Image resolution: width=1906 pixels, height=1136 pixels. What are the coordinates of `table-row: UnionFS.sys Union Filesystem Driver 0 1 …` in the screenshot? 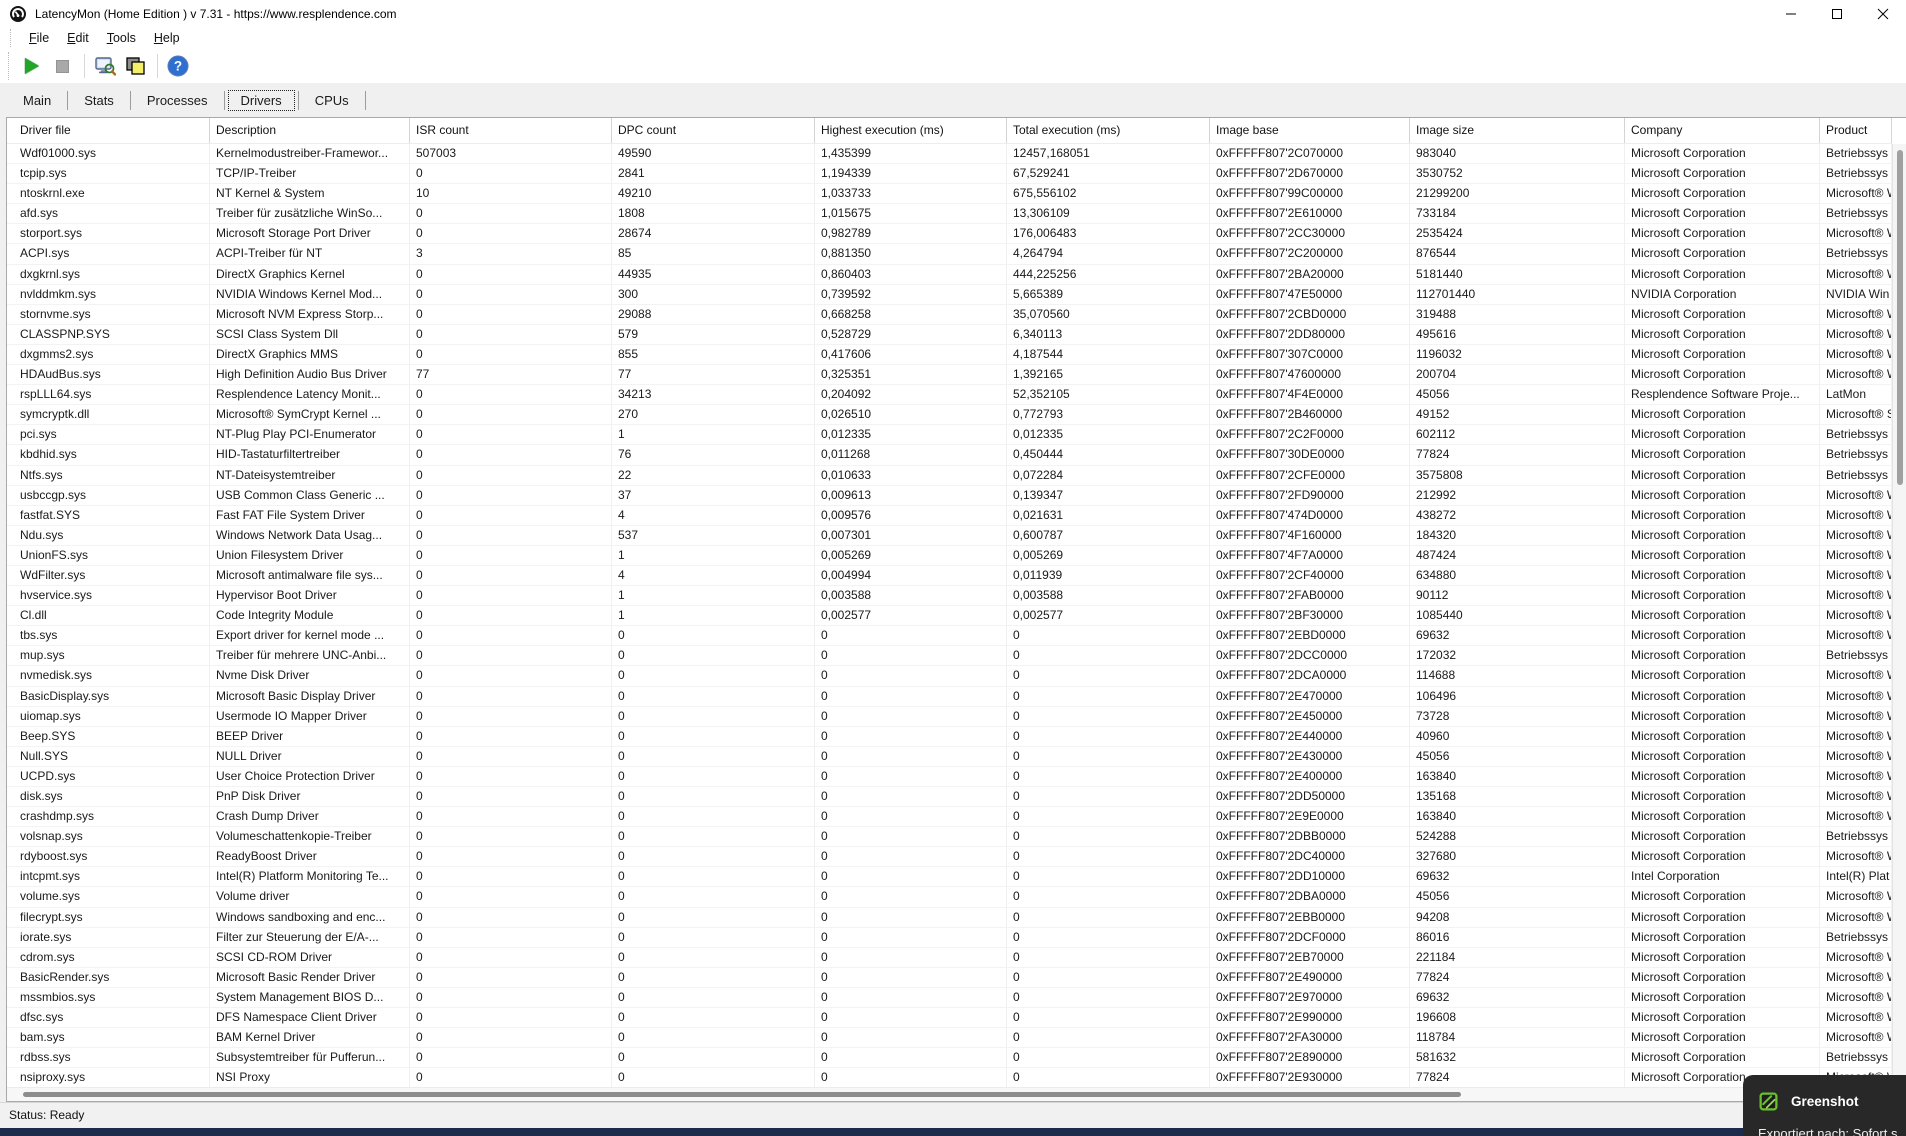 It's located at (949, 555).